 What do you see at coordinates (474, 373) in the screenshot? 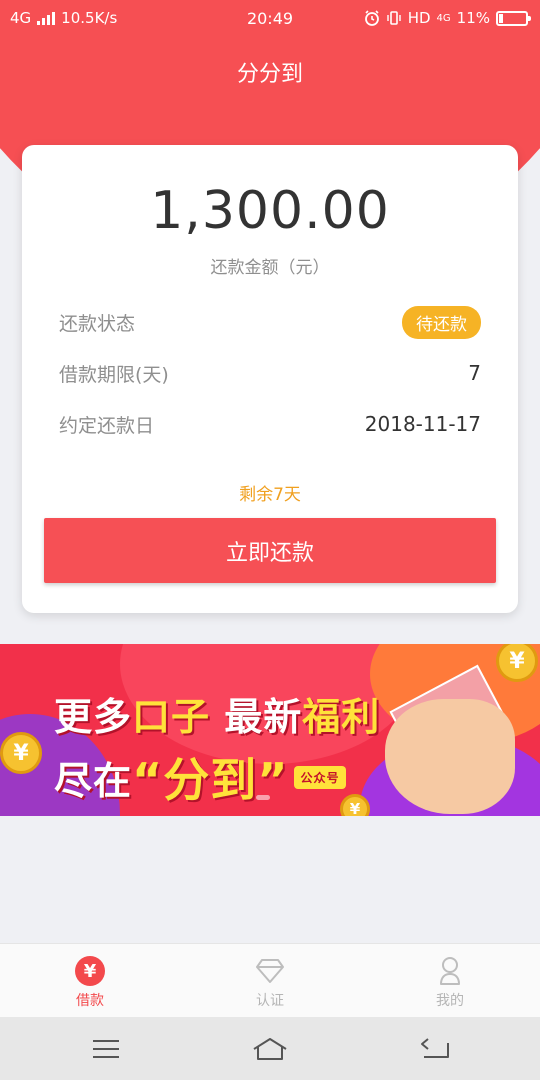
I see `term-value: 7` at bounding box center [474, 373].